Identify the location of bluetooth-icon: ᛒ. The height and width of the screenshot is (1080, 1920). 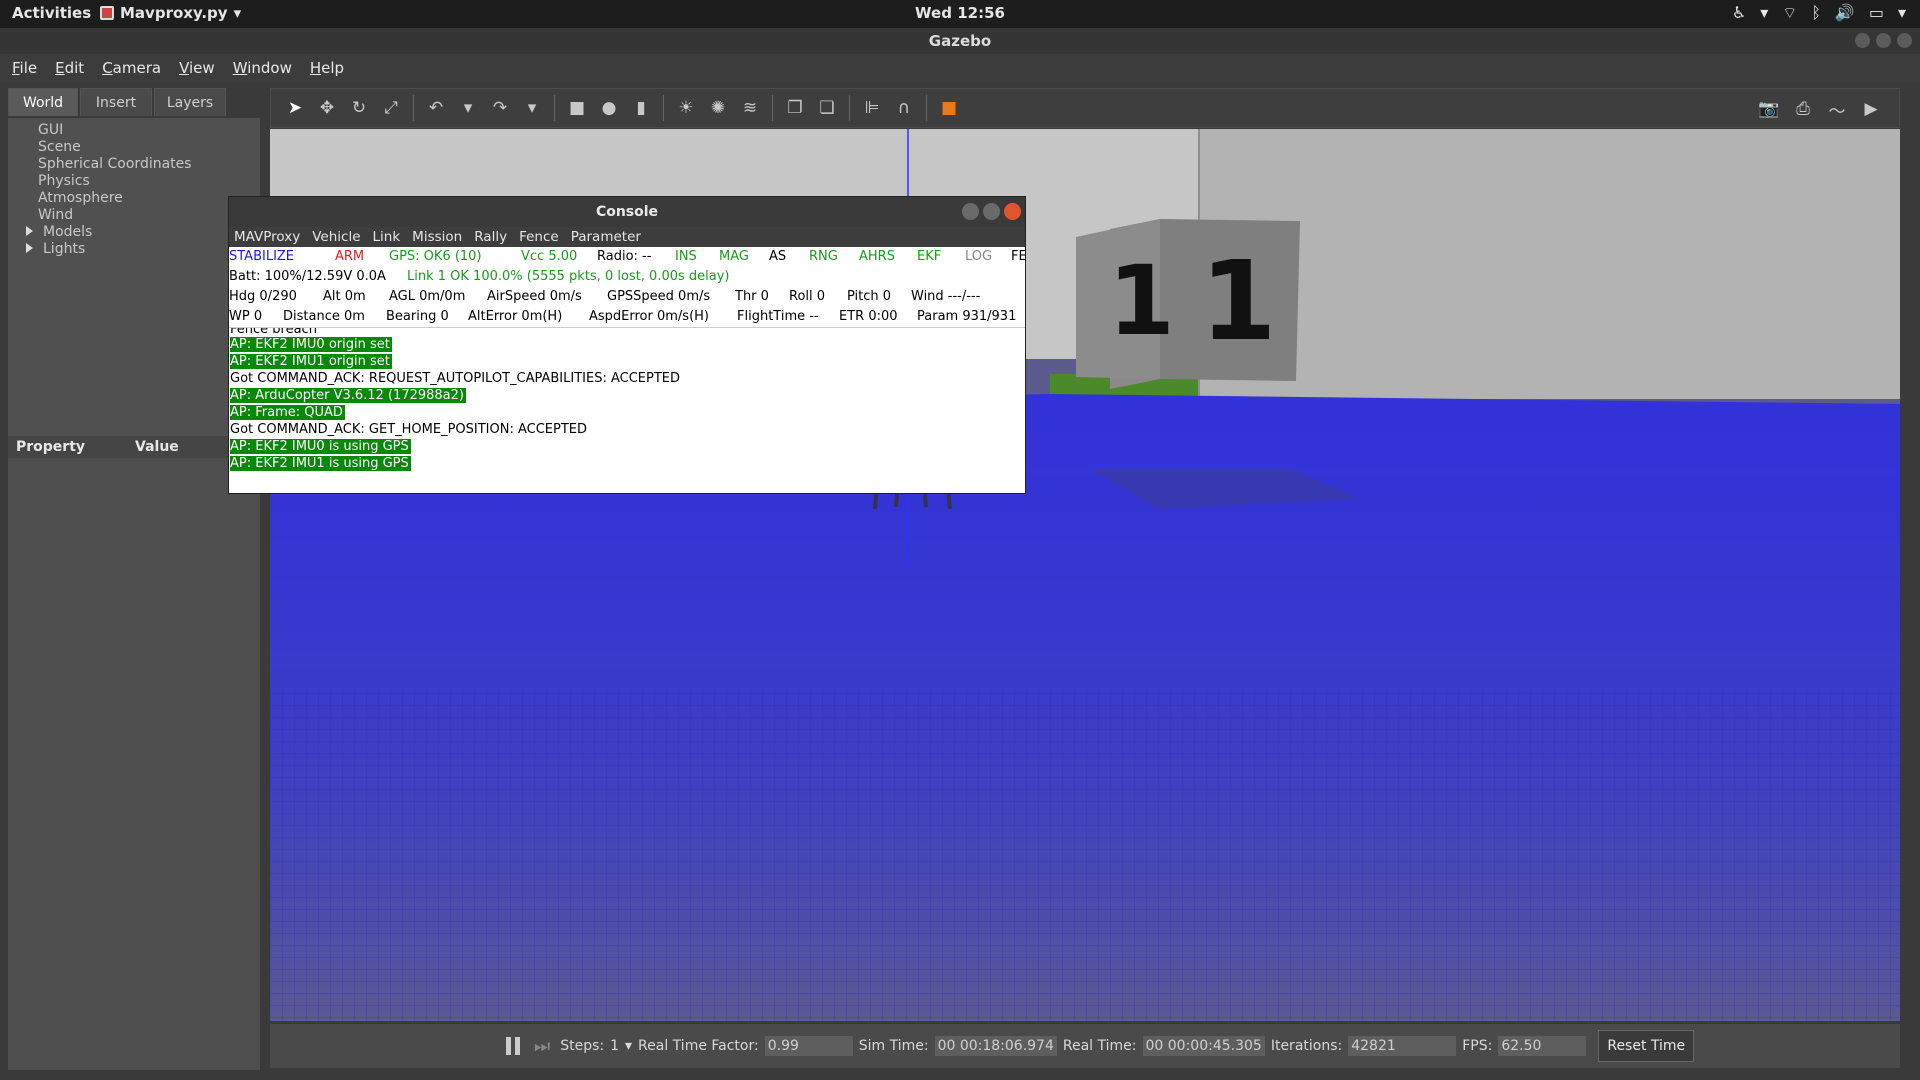
(1816, 13).